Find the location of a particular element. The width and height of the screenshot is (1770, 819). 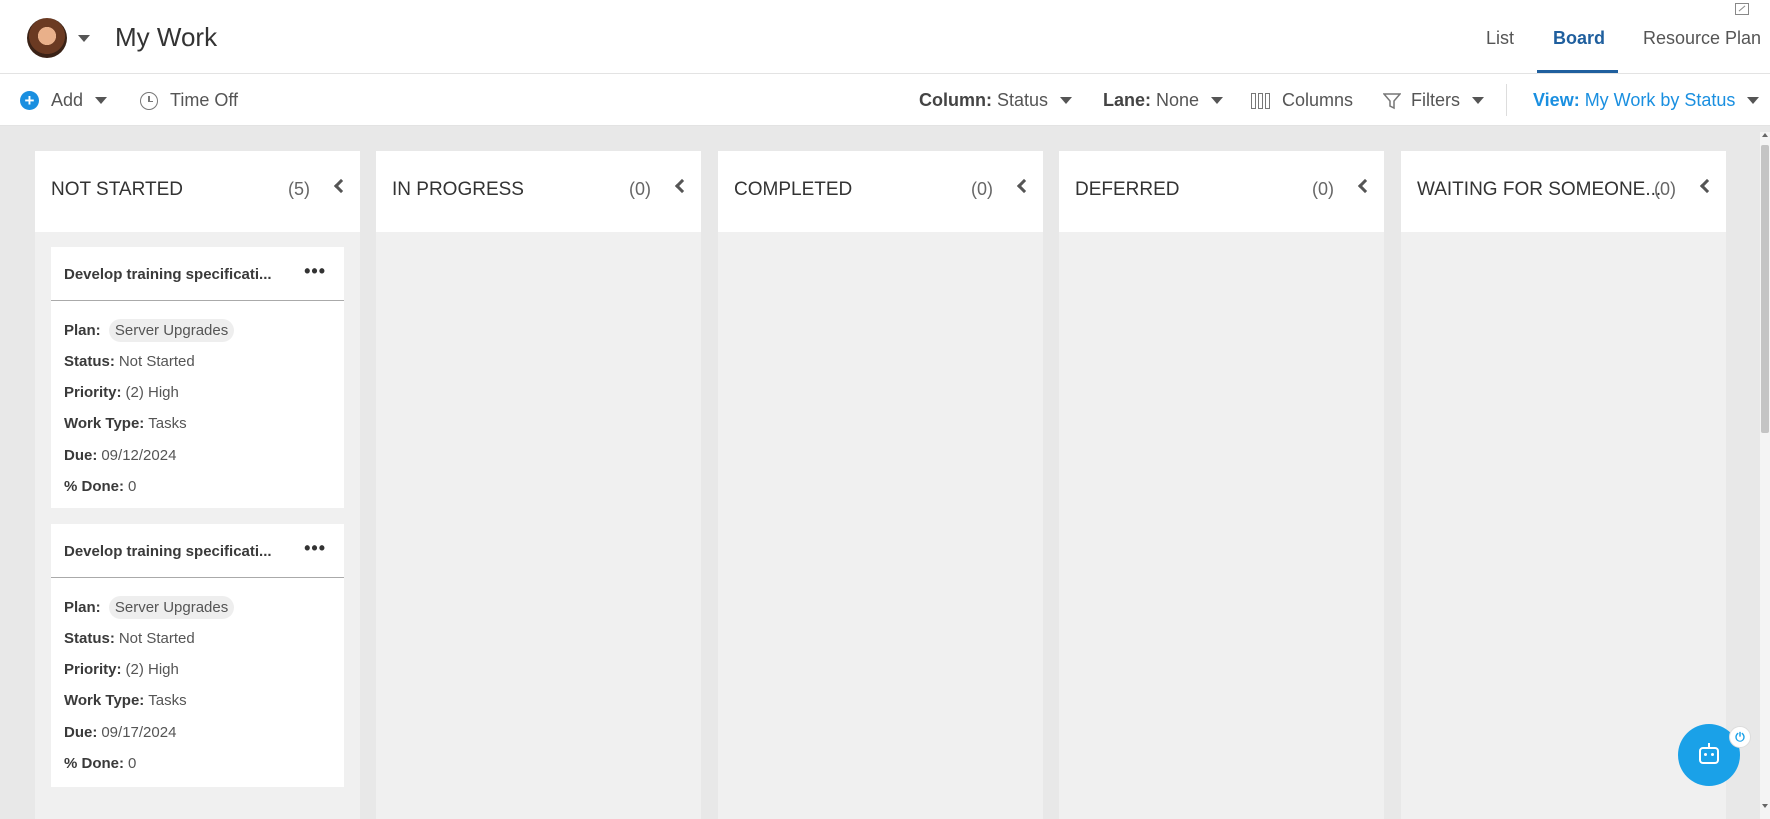

filters-button: Filters is located at coordinates (1433, 100).